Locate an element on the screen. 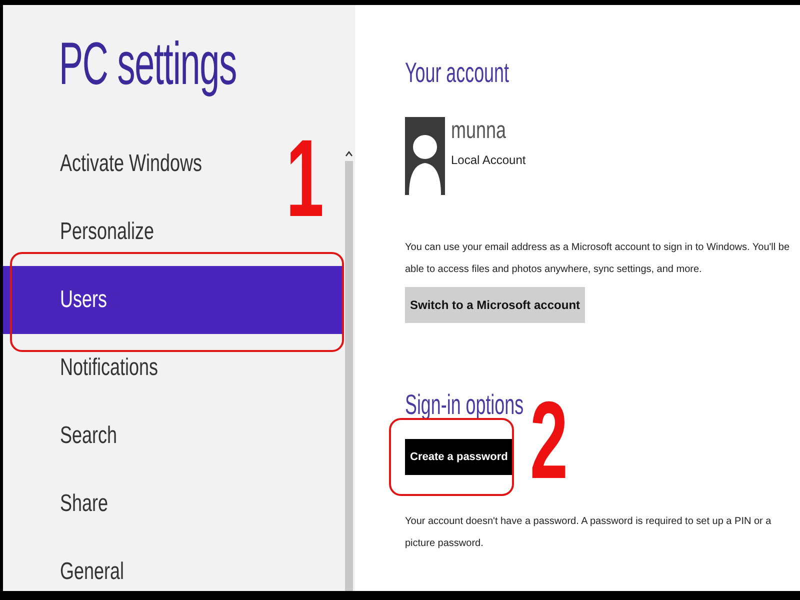 The width and height of the screenshot is (800, 600). page-title: PC settings is located at coordinates (147, 64).